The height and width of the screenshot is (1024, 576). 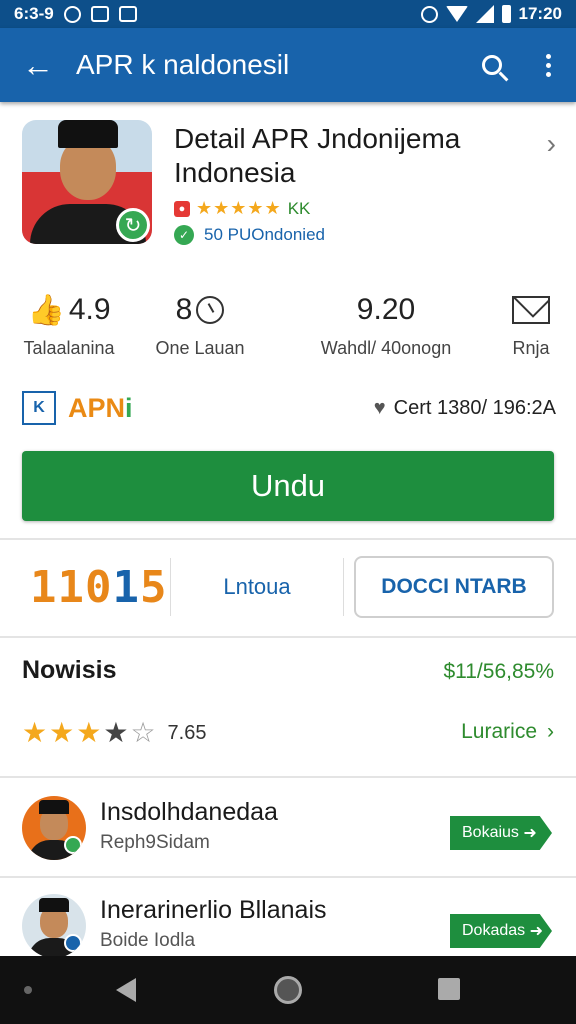 I want to click on nav-home-icon, so click(x=288, y=990).